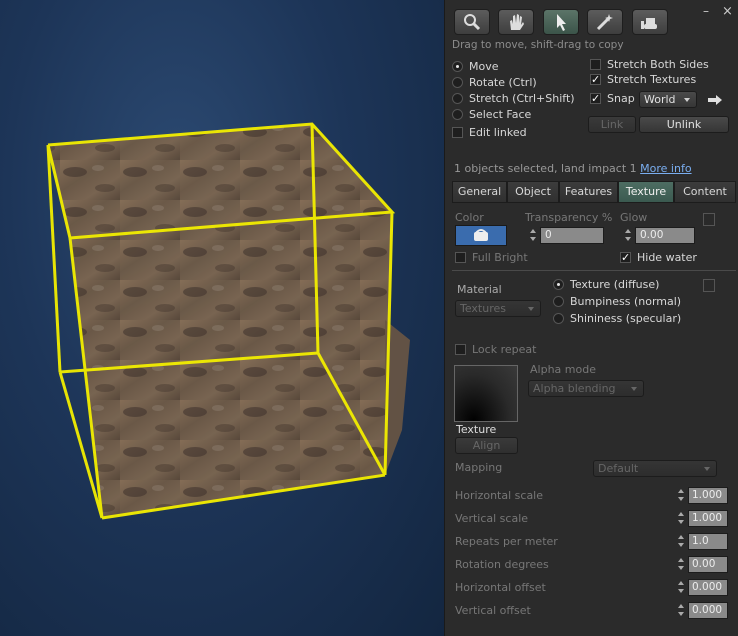  What do you see at coordinates (513, 98) in the screenshot?
I see `mode-stretch: Stretch (Ctrl+Shift)` at bounding box center [513, 98].